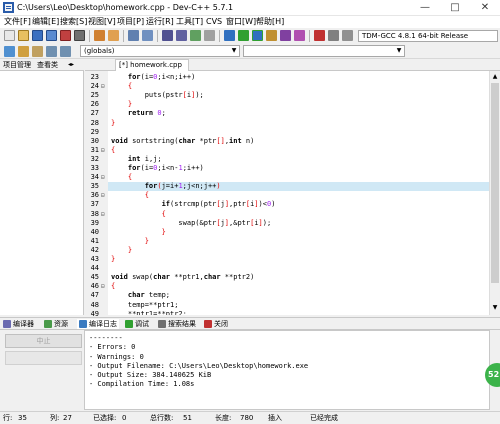 The height and width of the screenshot is (424, 500). I want to click on menu-view: 视图[V], so click(102, 22).